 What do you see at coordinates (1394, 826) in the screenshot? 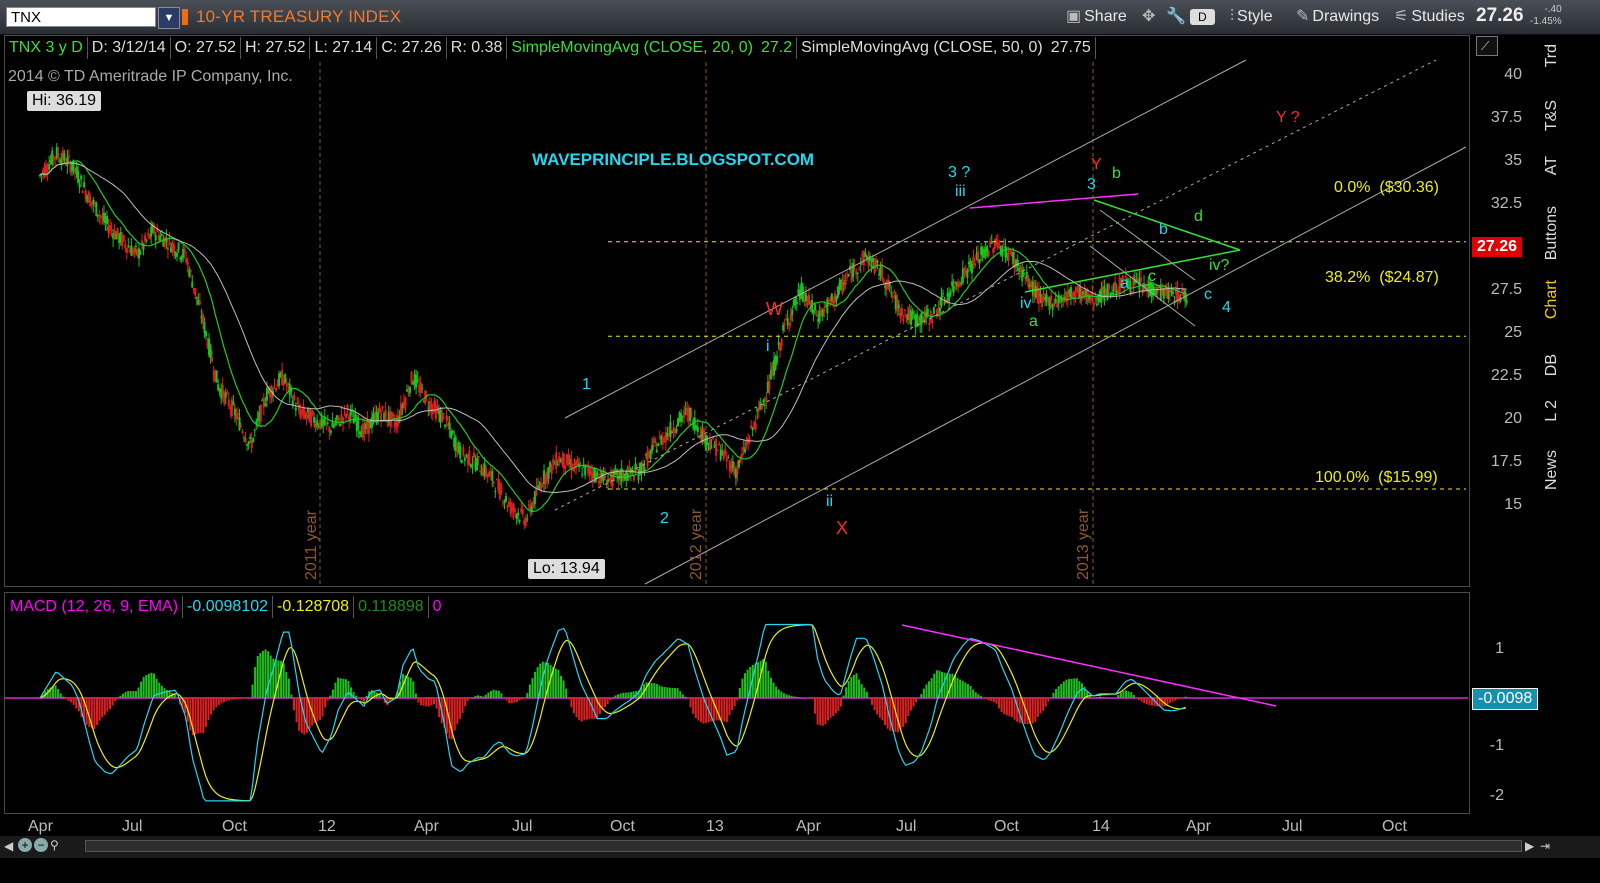
I see `time-tick-label: Oct` at bounding box center [1394, 826].